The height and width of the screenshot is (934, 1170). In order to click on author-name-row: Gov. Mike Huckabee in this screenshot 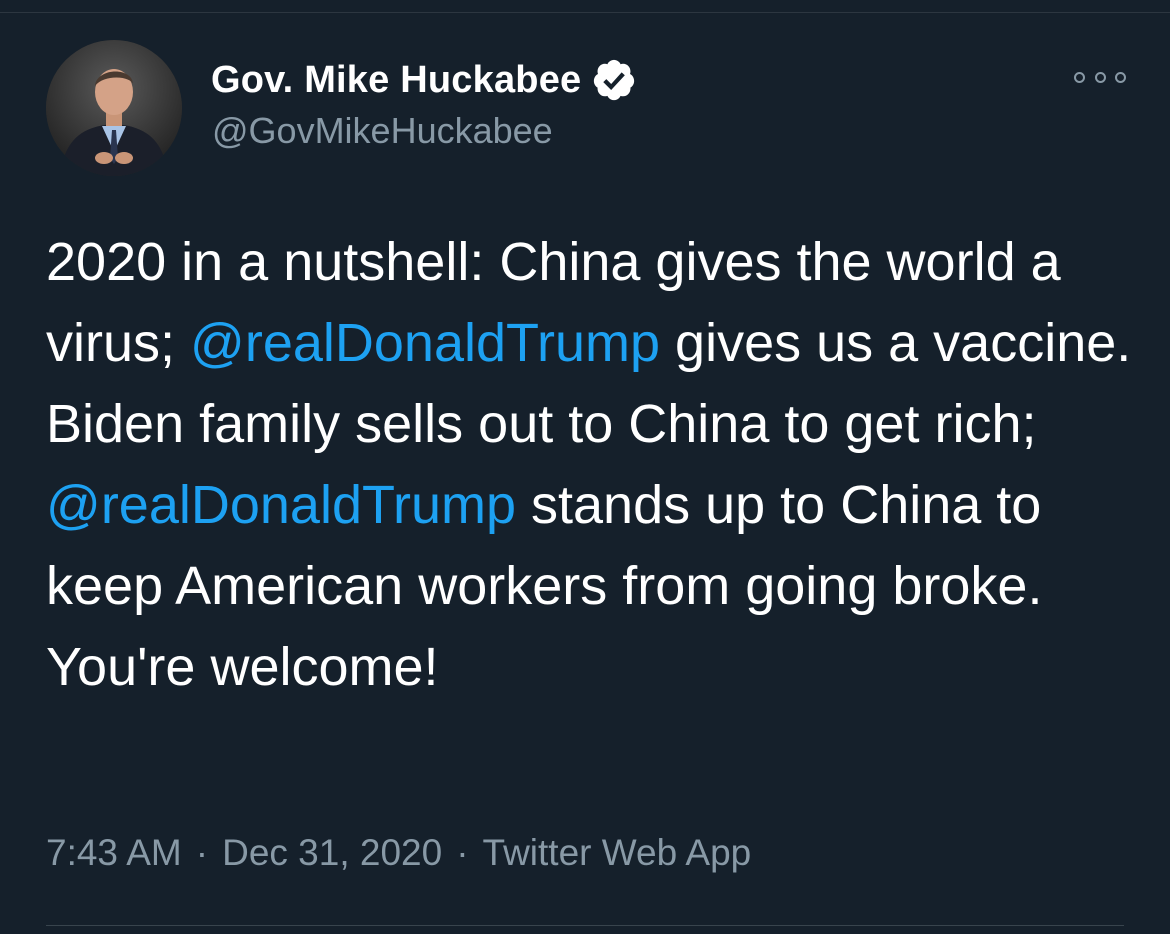, I will do `click(424, 80)`.